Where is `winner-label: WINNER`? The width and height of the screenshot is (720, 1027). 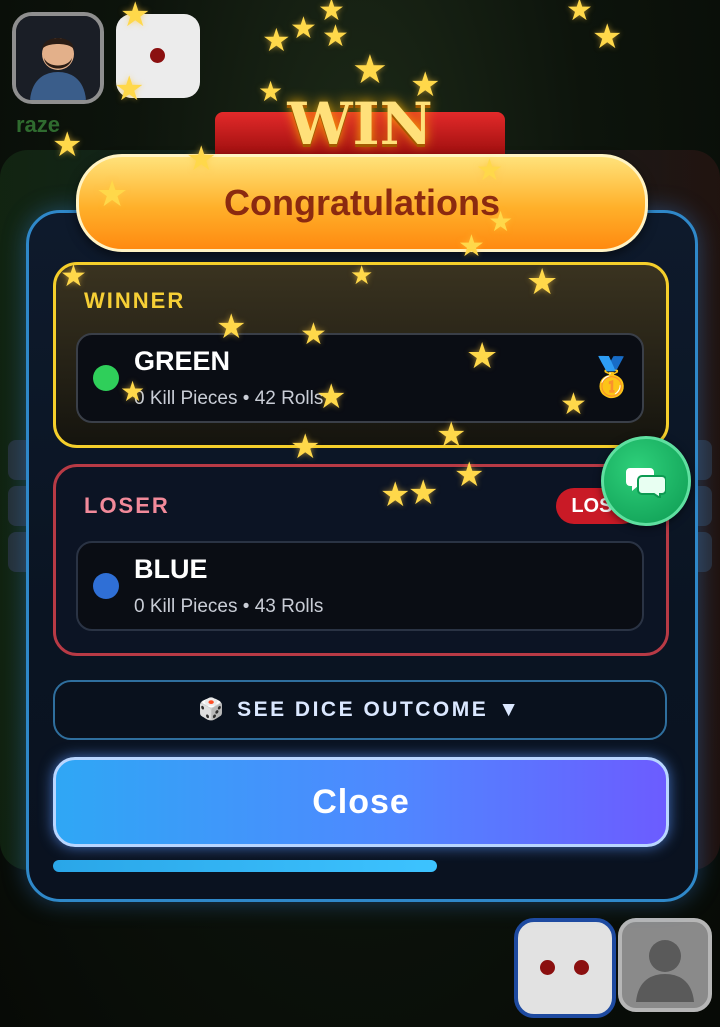 winner-label: WINNER is located at coordinates (135, 300).